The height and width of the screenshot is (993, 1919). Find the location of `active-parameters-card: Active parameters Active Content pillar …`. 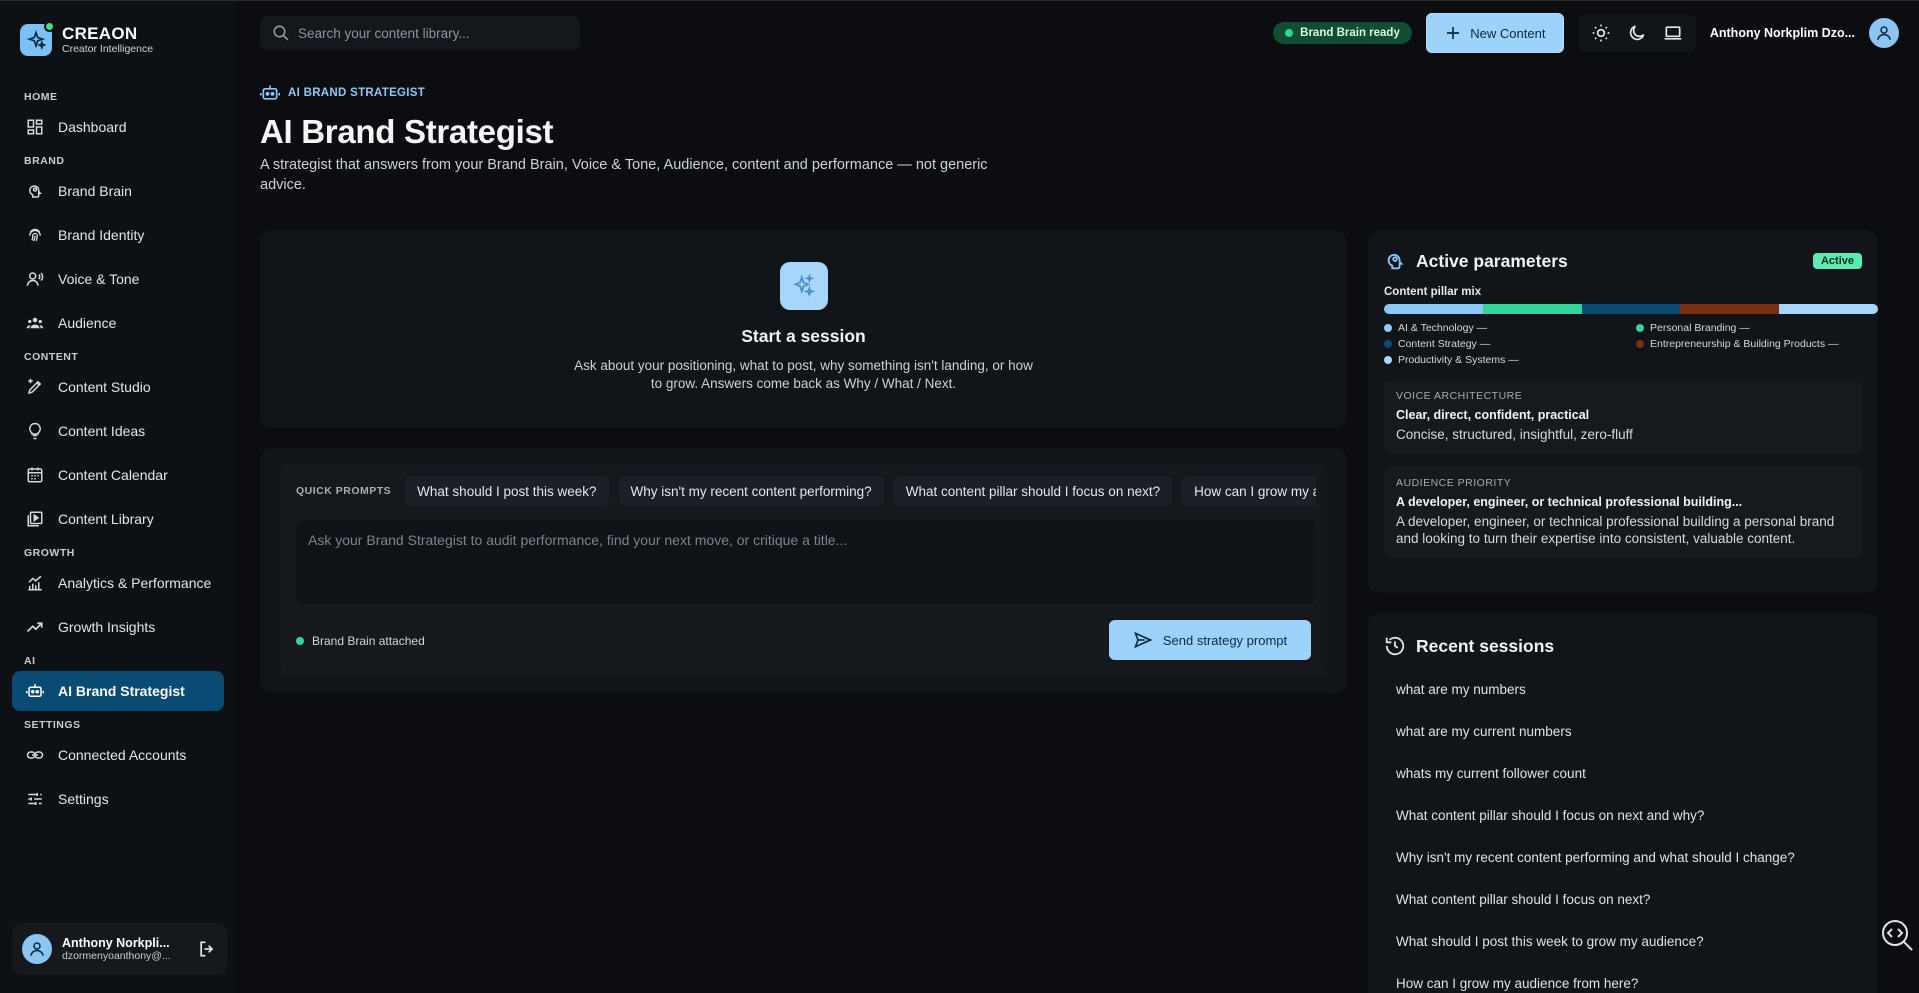

active-parameters-card: Active parameters Active Content pillar … is located at coordinates (1623, 411).